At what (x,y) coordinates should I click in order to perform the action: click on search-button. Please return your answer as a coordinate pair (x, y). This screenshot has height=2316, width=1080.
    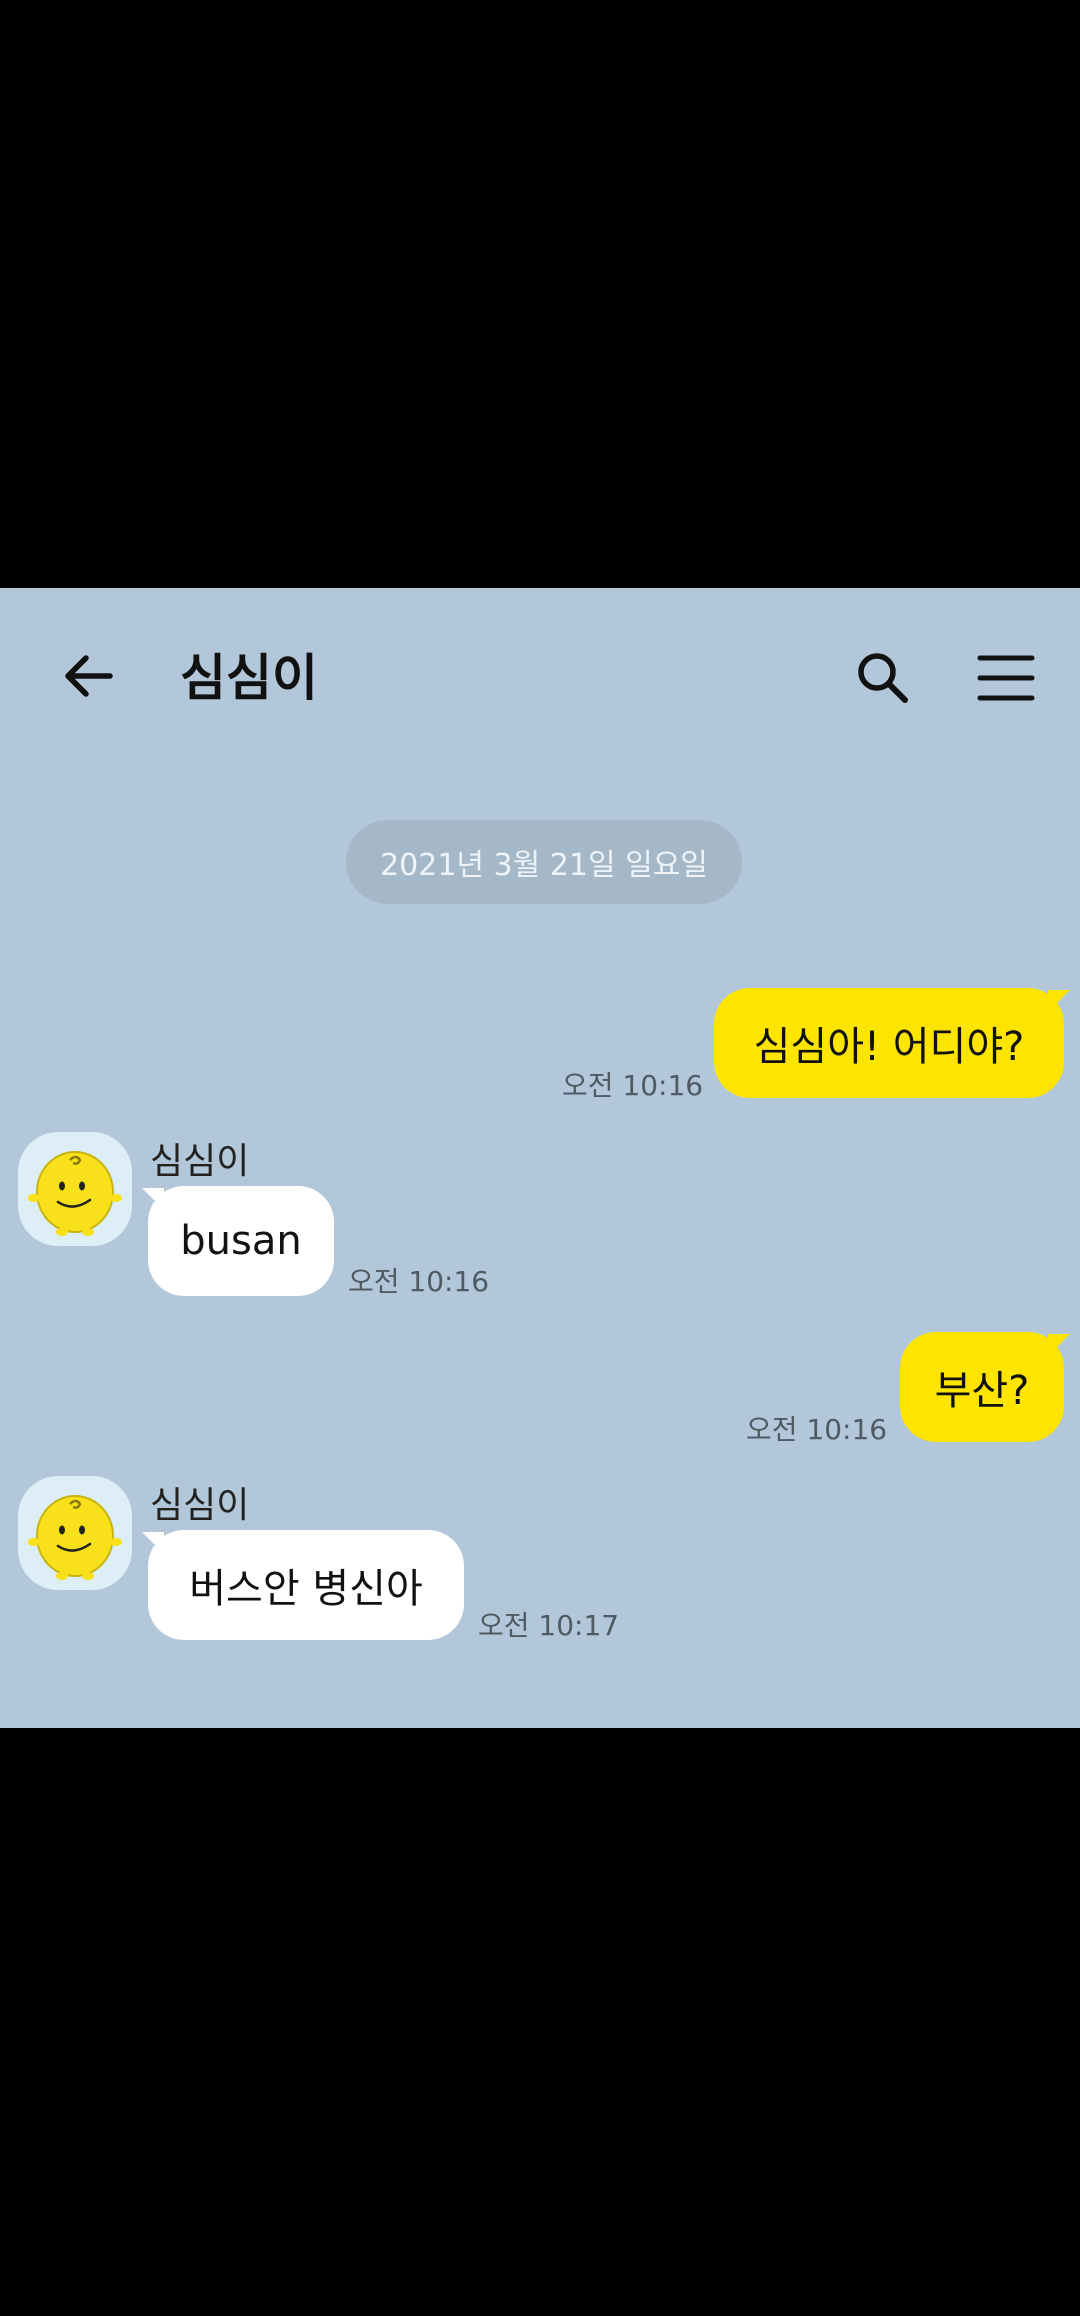
    Looking at the image, I should click on (883, 678).